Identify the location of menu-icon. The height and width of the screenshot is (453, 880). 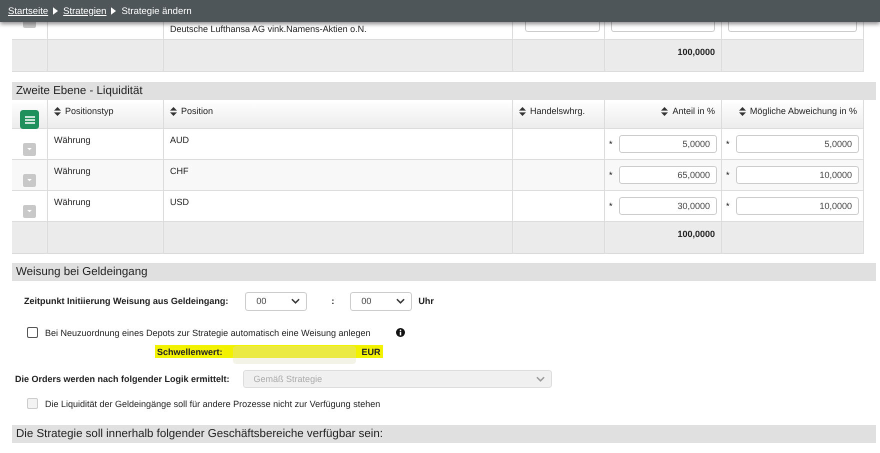
(29, 120).